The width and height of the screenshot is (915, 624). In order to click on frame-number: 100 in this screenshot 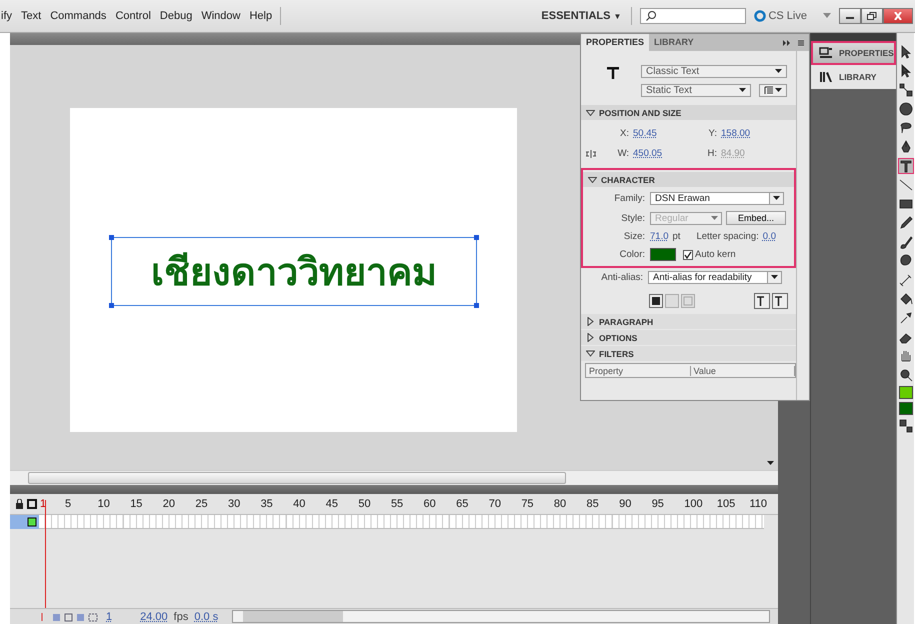, I will do `click(694, 504)`.